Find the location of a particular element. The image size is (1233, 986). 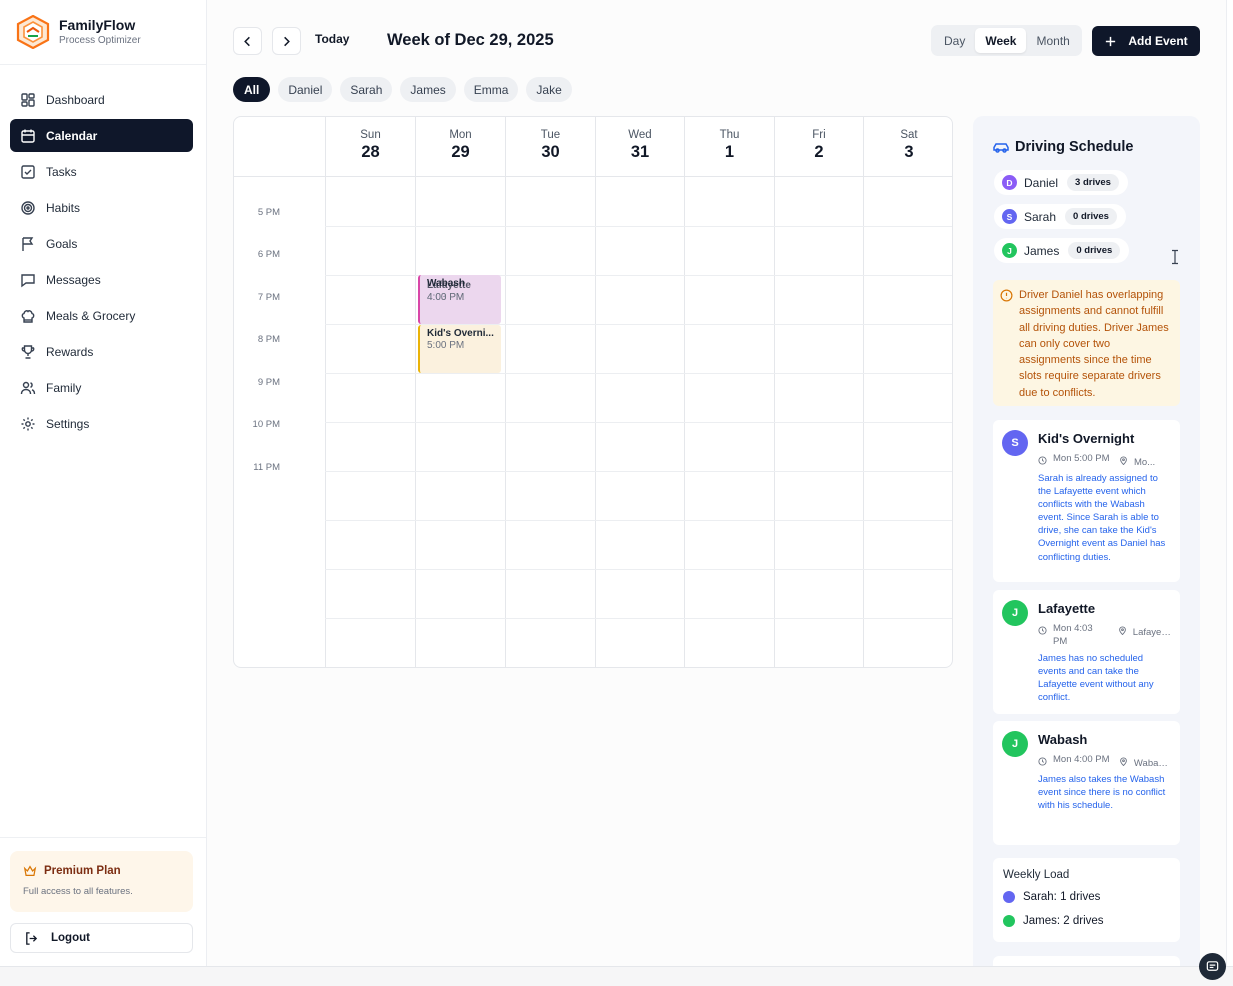

premium-subtitle: Full access to all features. is located at coordinates (78, 891).